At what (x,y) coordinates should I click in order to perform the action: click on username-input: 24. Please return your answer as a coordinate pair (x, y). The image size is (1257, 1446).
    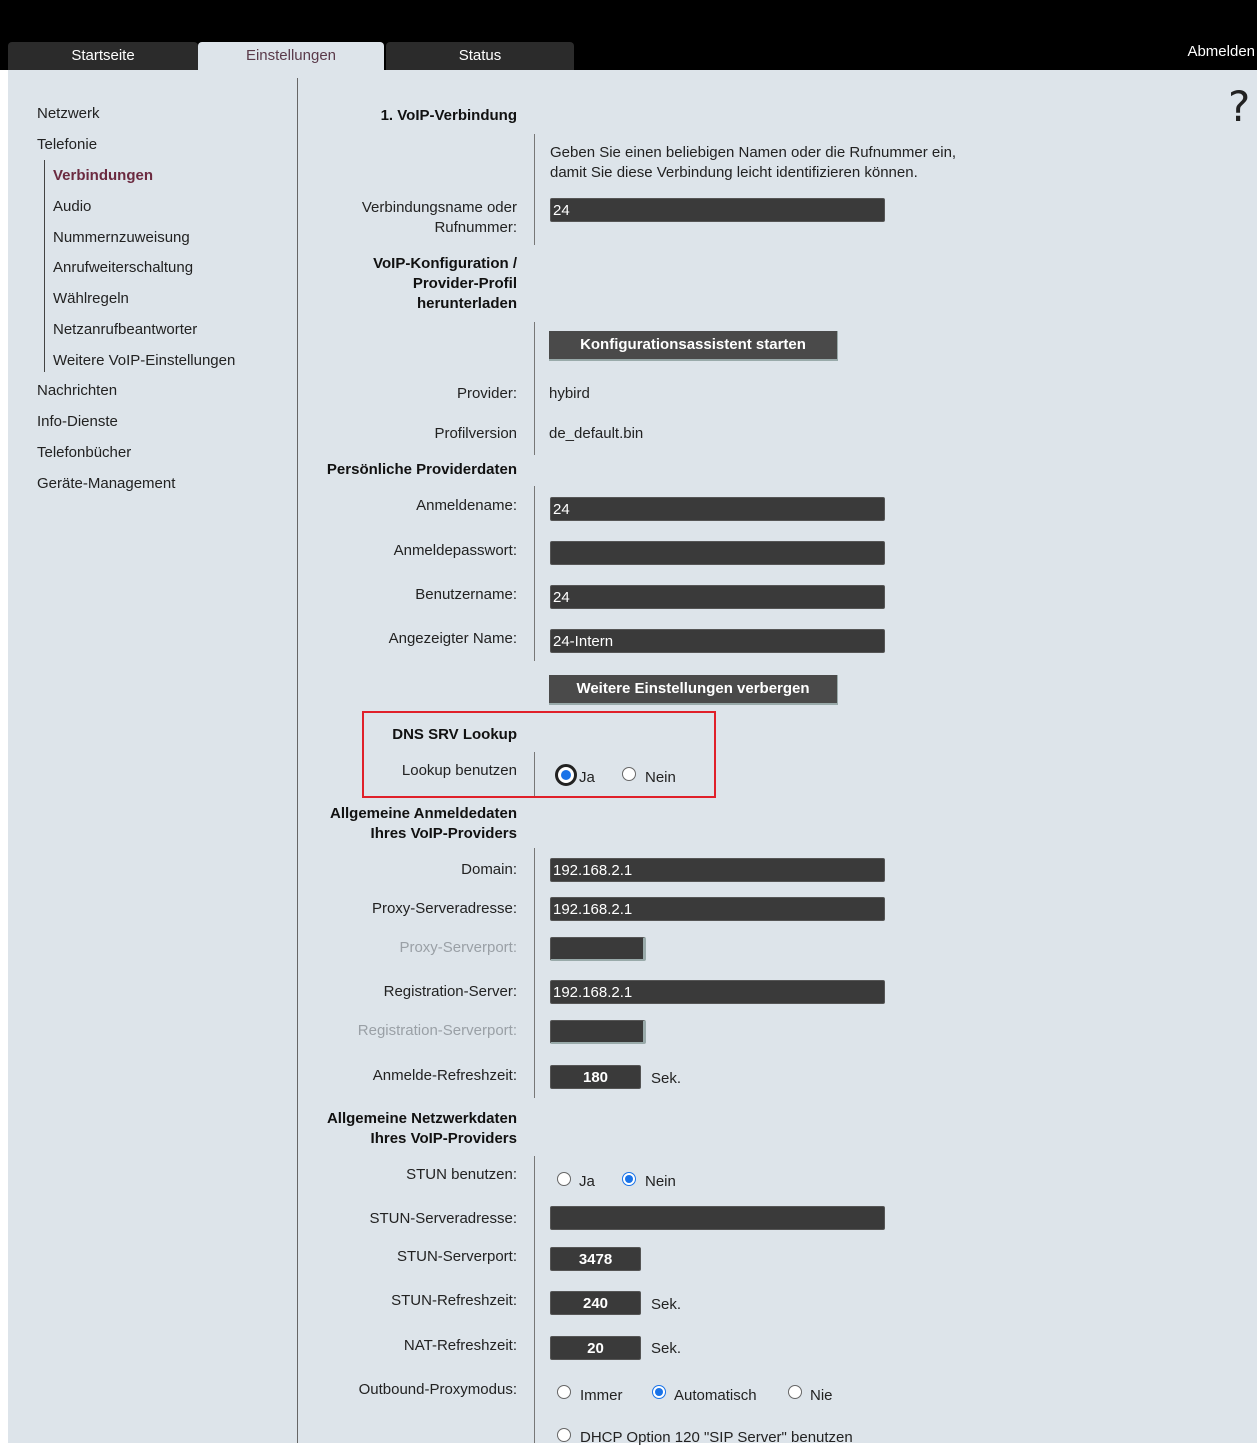
    Looking at the image, I should click on (717, 597).